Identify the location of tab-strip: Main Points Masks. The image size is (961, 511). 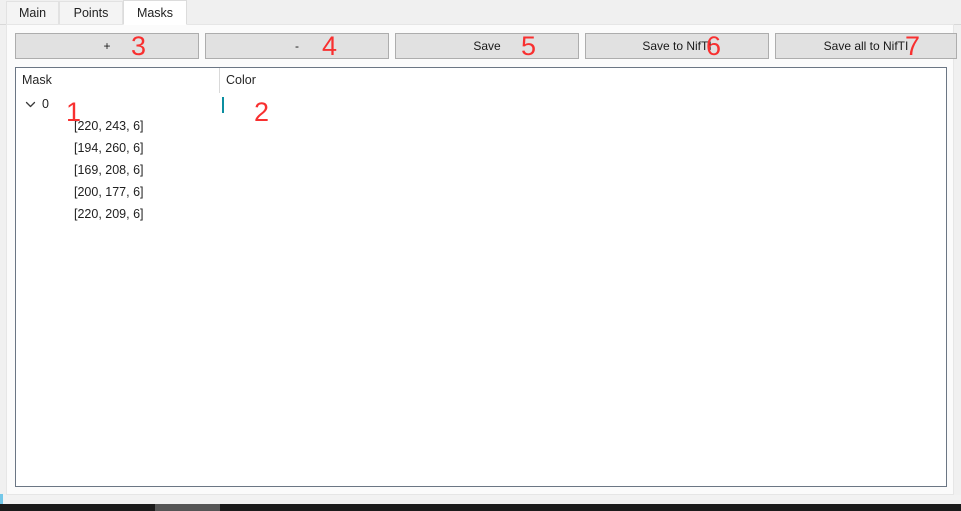
(480, 12).